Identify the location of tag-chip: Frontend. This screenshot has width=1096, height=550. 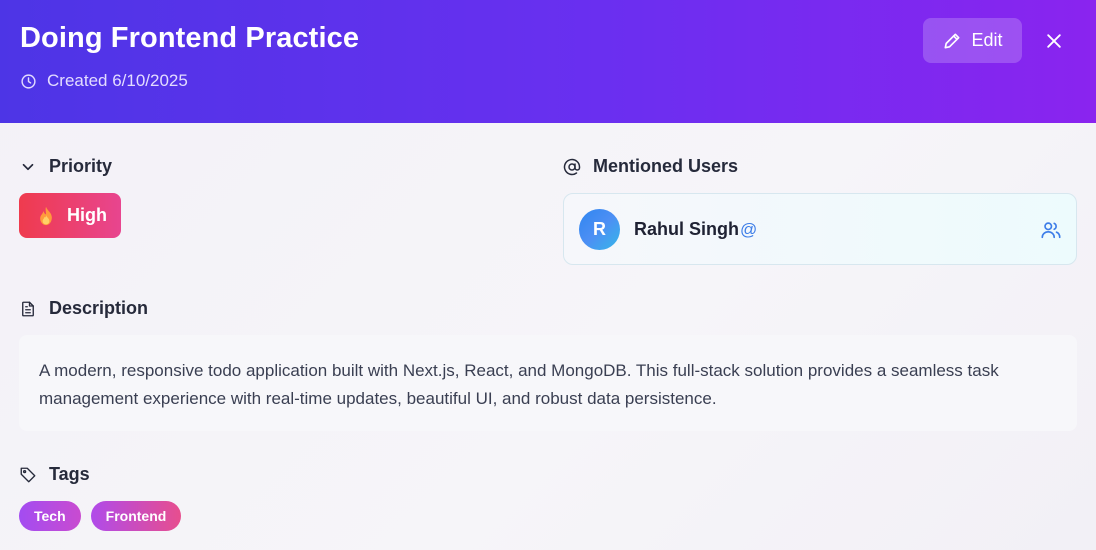
(136, 516).